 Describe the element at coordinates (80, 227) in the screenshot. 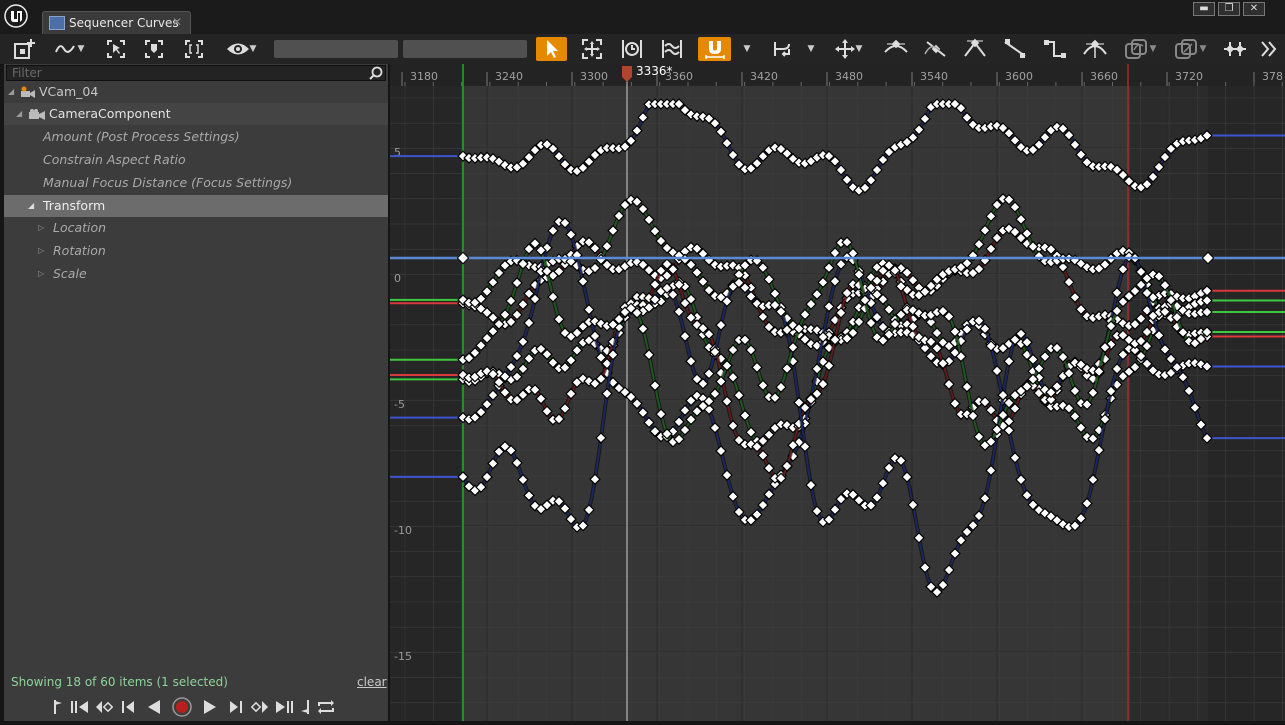

I see `tree-item-label: Location` at that location.